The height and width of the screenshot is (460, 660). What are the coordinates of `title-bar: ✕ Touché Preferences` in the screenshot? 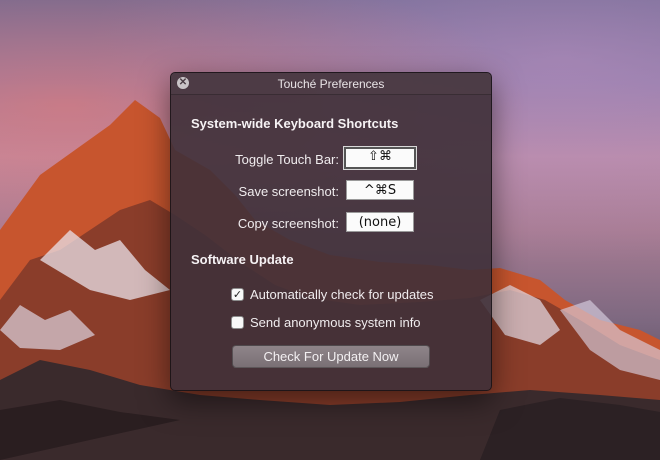 It's located at (331, 84).